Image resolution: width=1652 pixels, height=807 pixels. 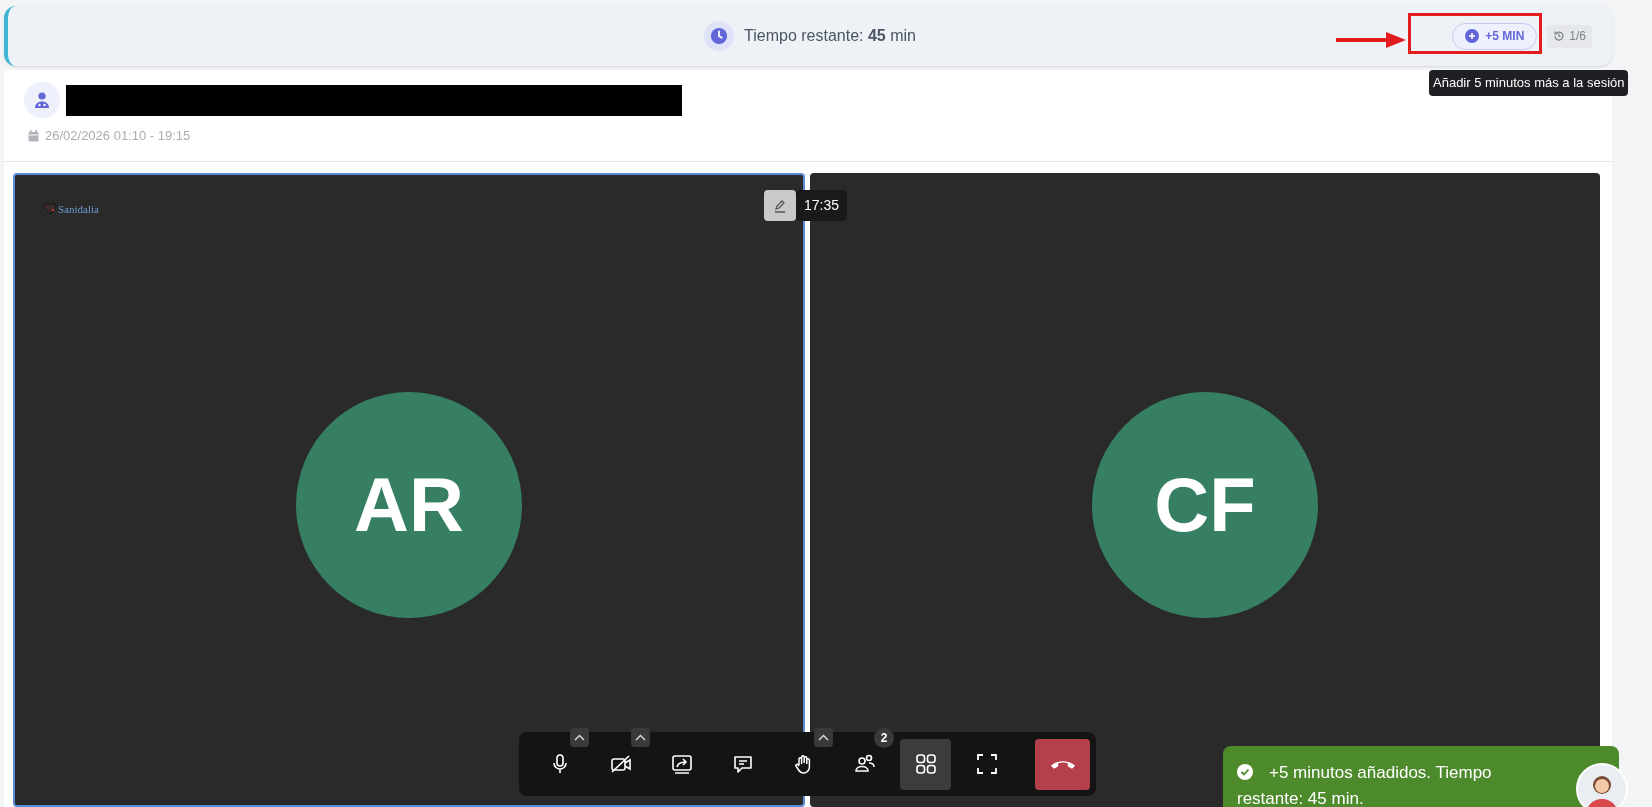 I want to click on fullscreen-icon, so click(x=986, y=764).